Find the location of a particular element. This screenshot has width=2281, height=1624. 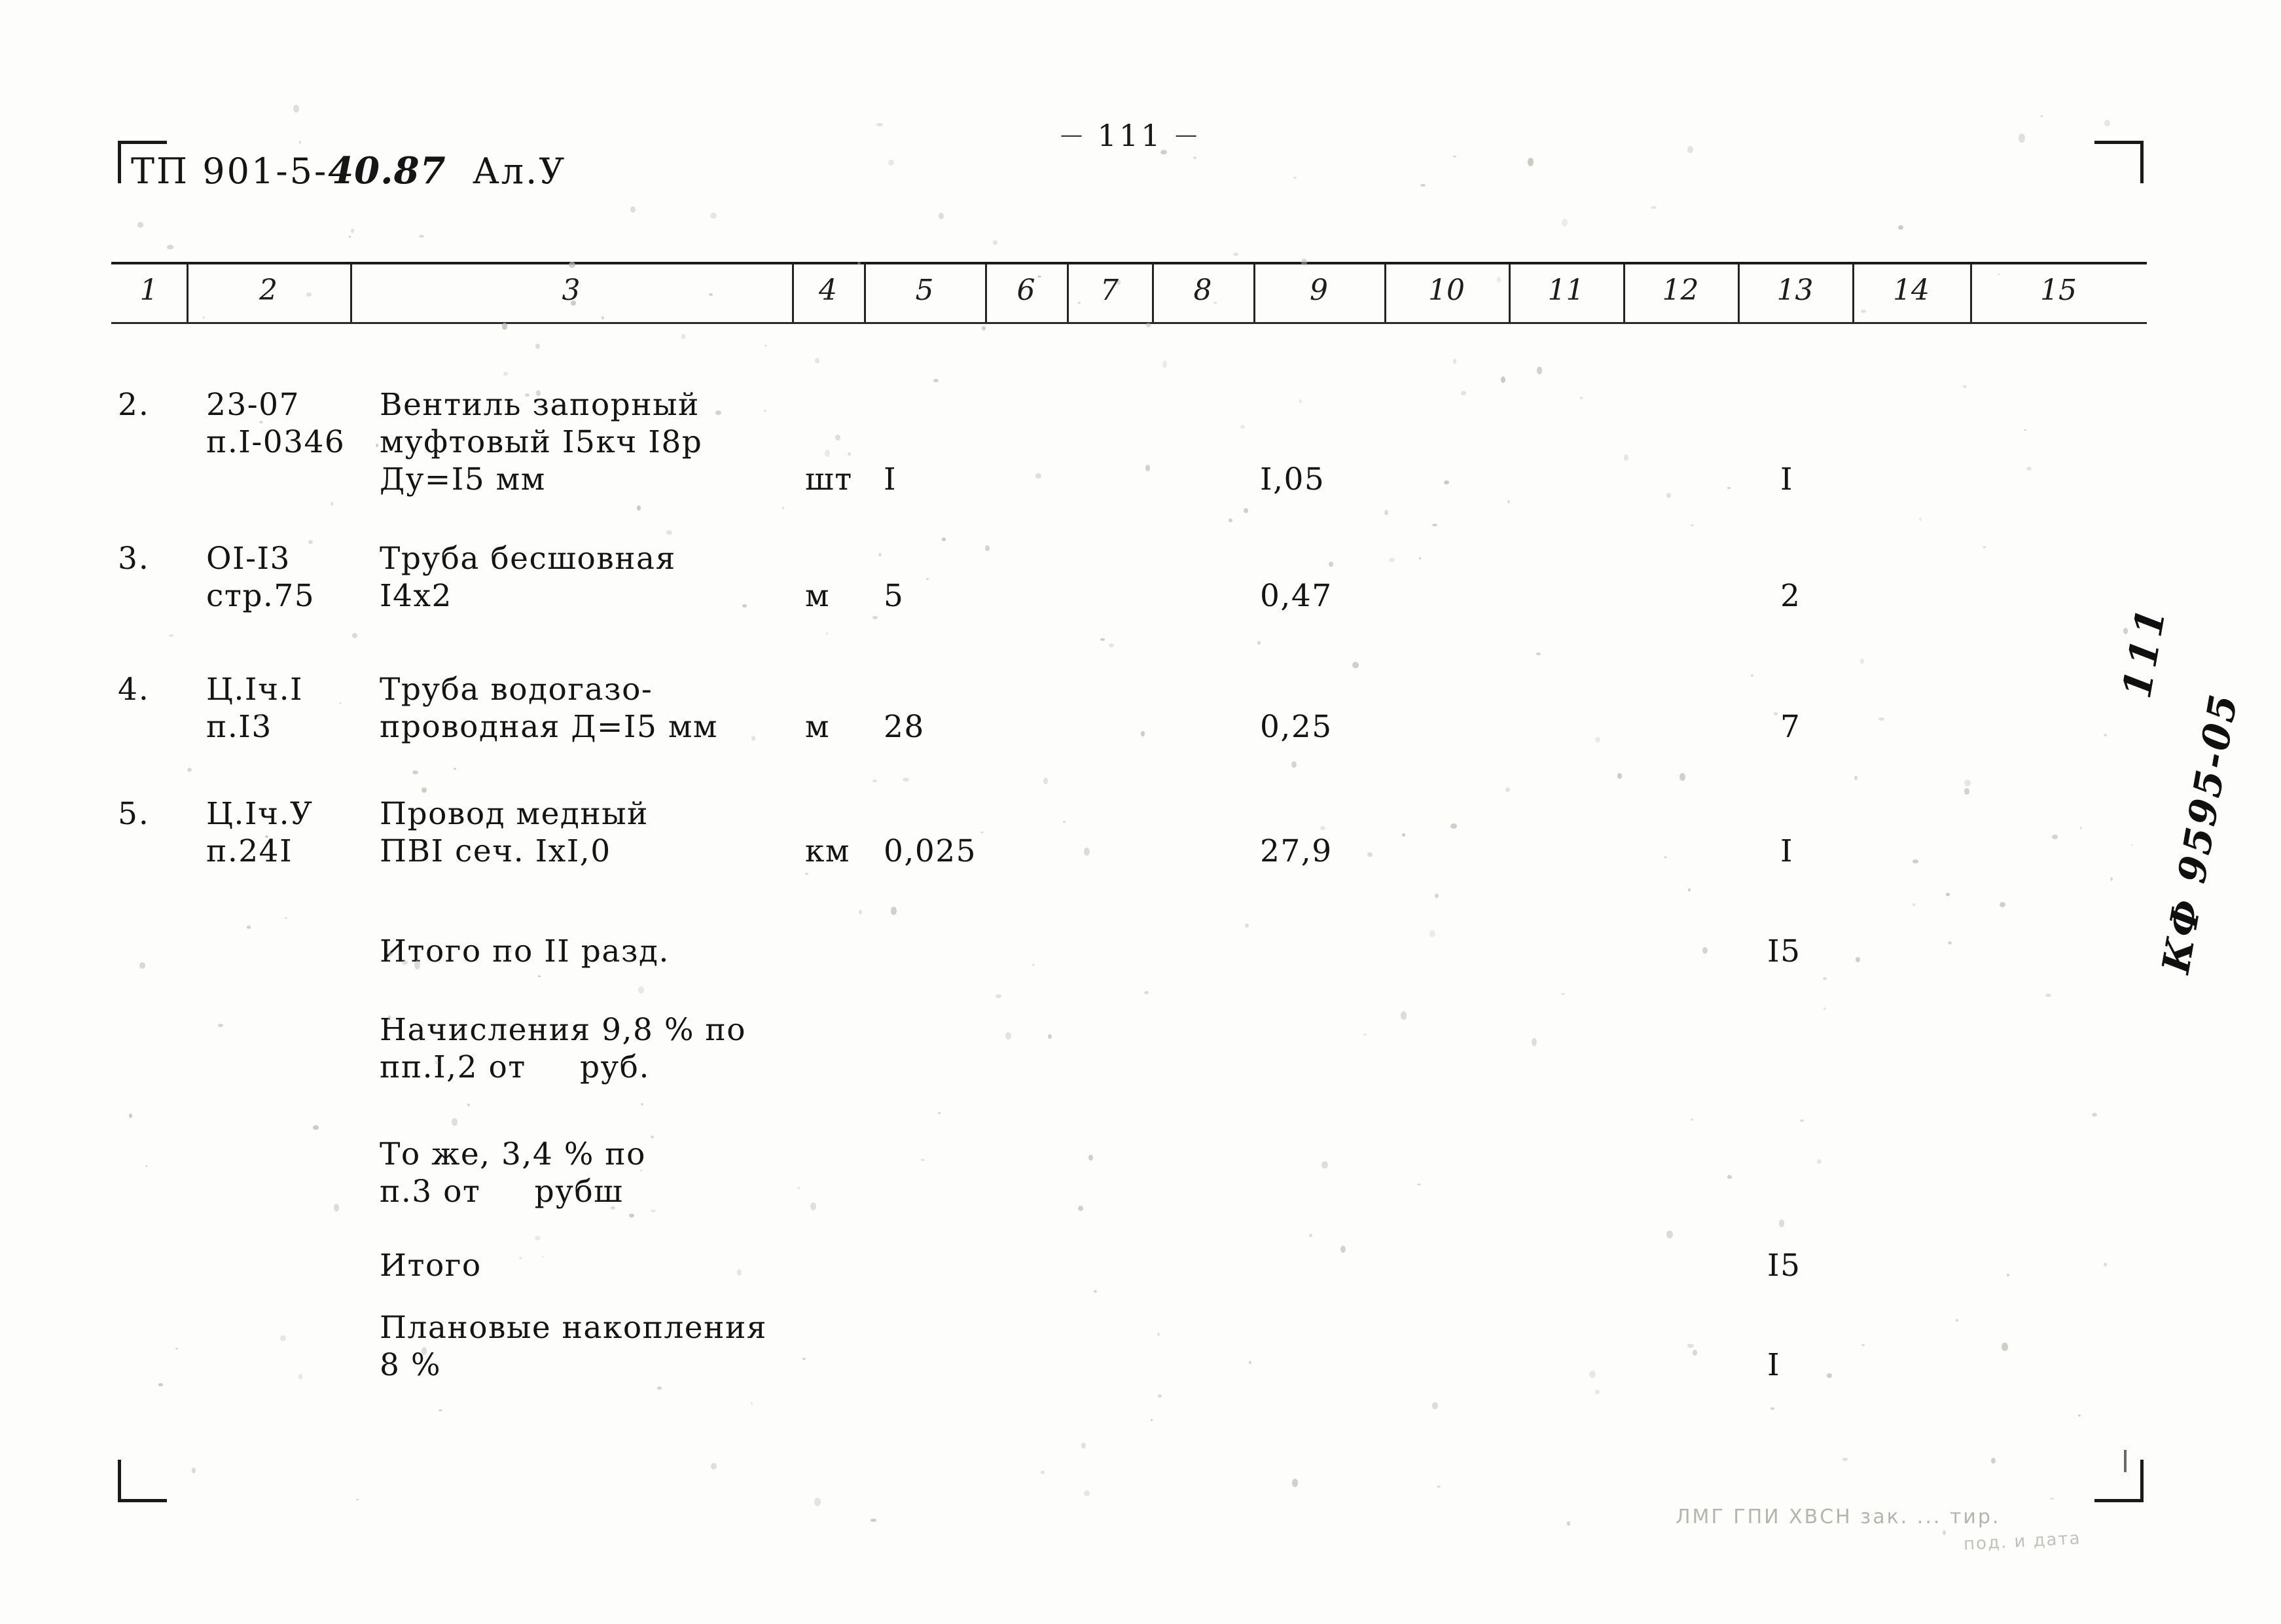

row-code-2: OI-I3 стр.75 is located at coordinates (260, 577).